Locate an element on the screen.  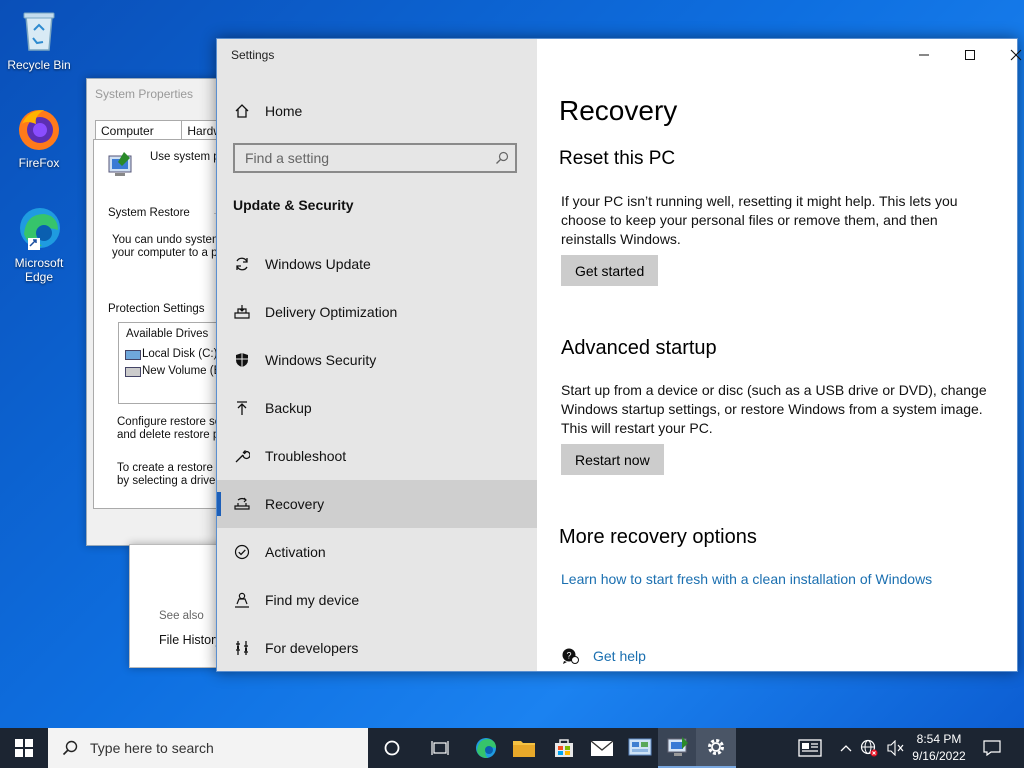
nav-delivery-optimization: Delivery Optimization is located at coordinates (377, 312).